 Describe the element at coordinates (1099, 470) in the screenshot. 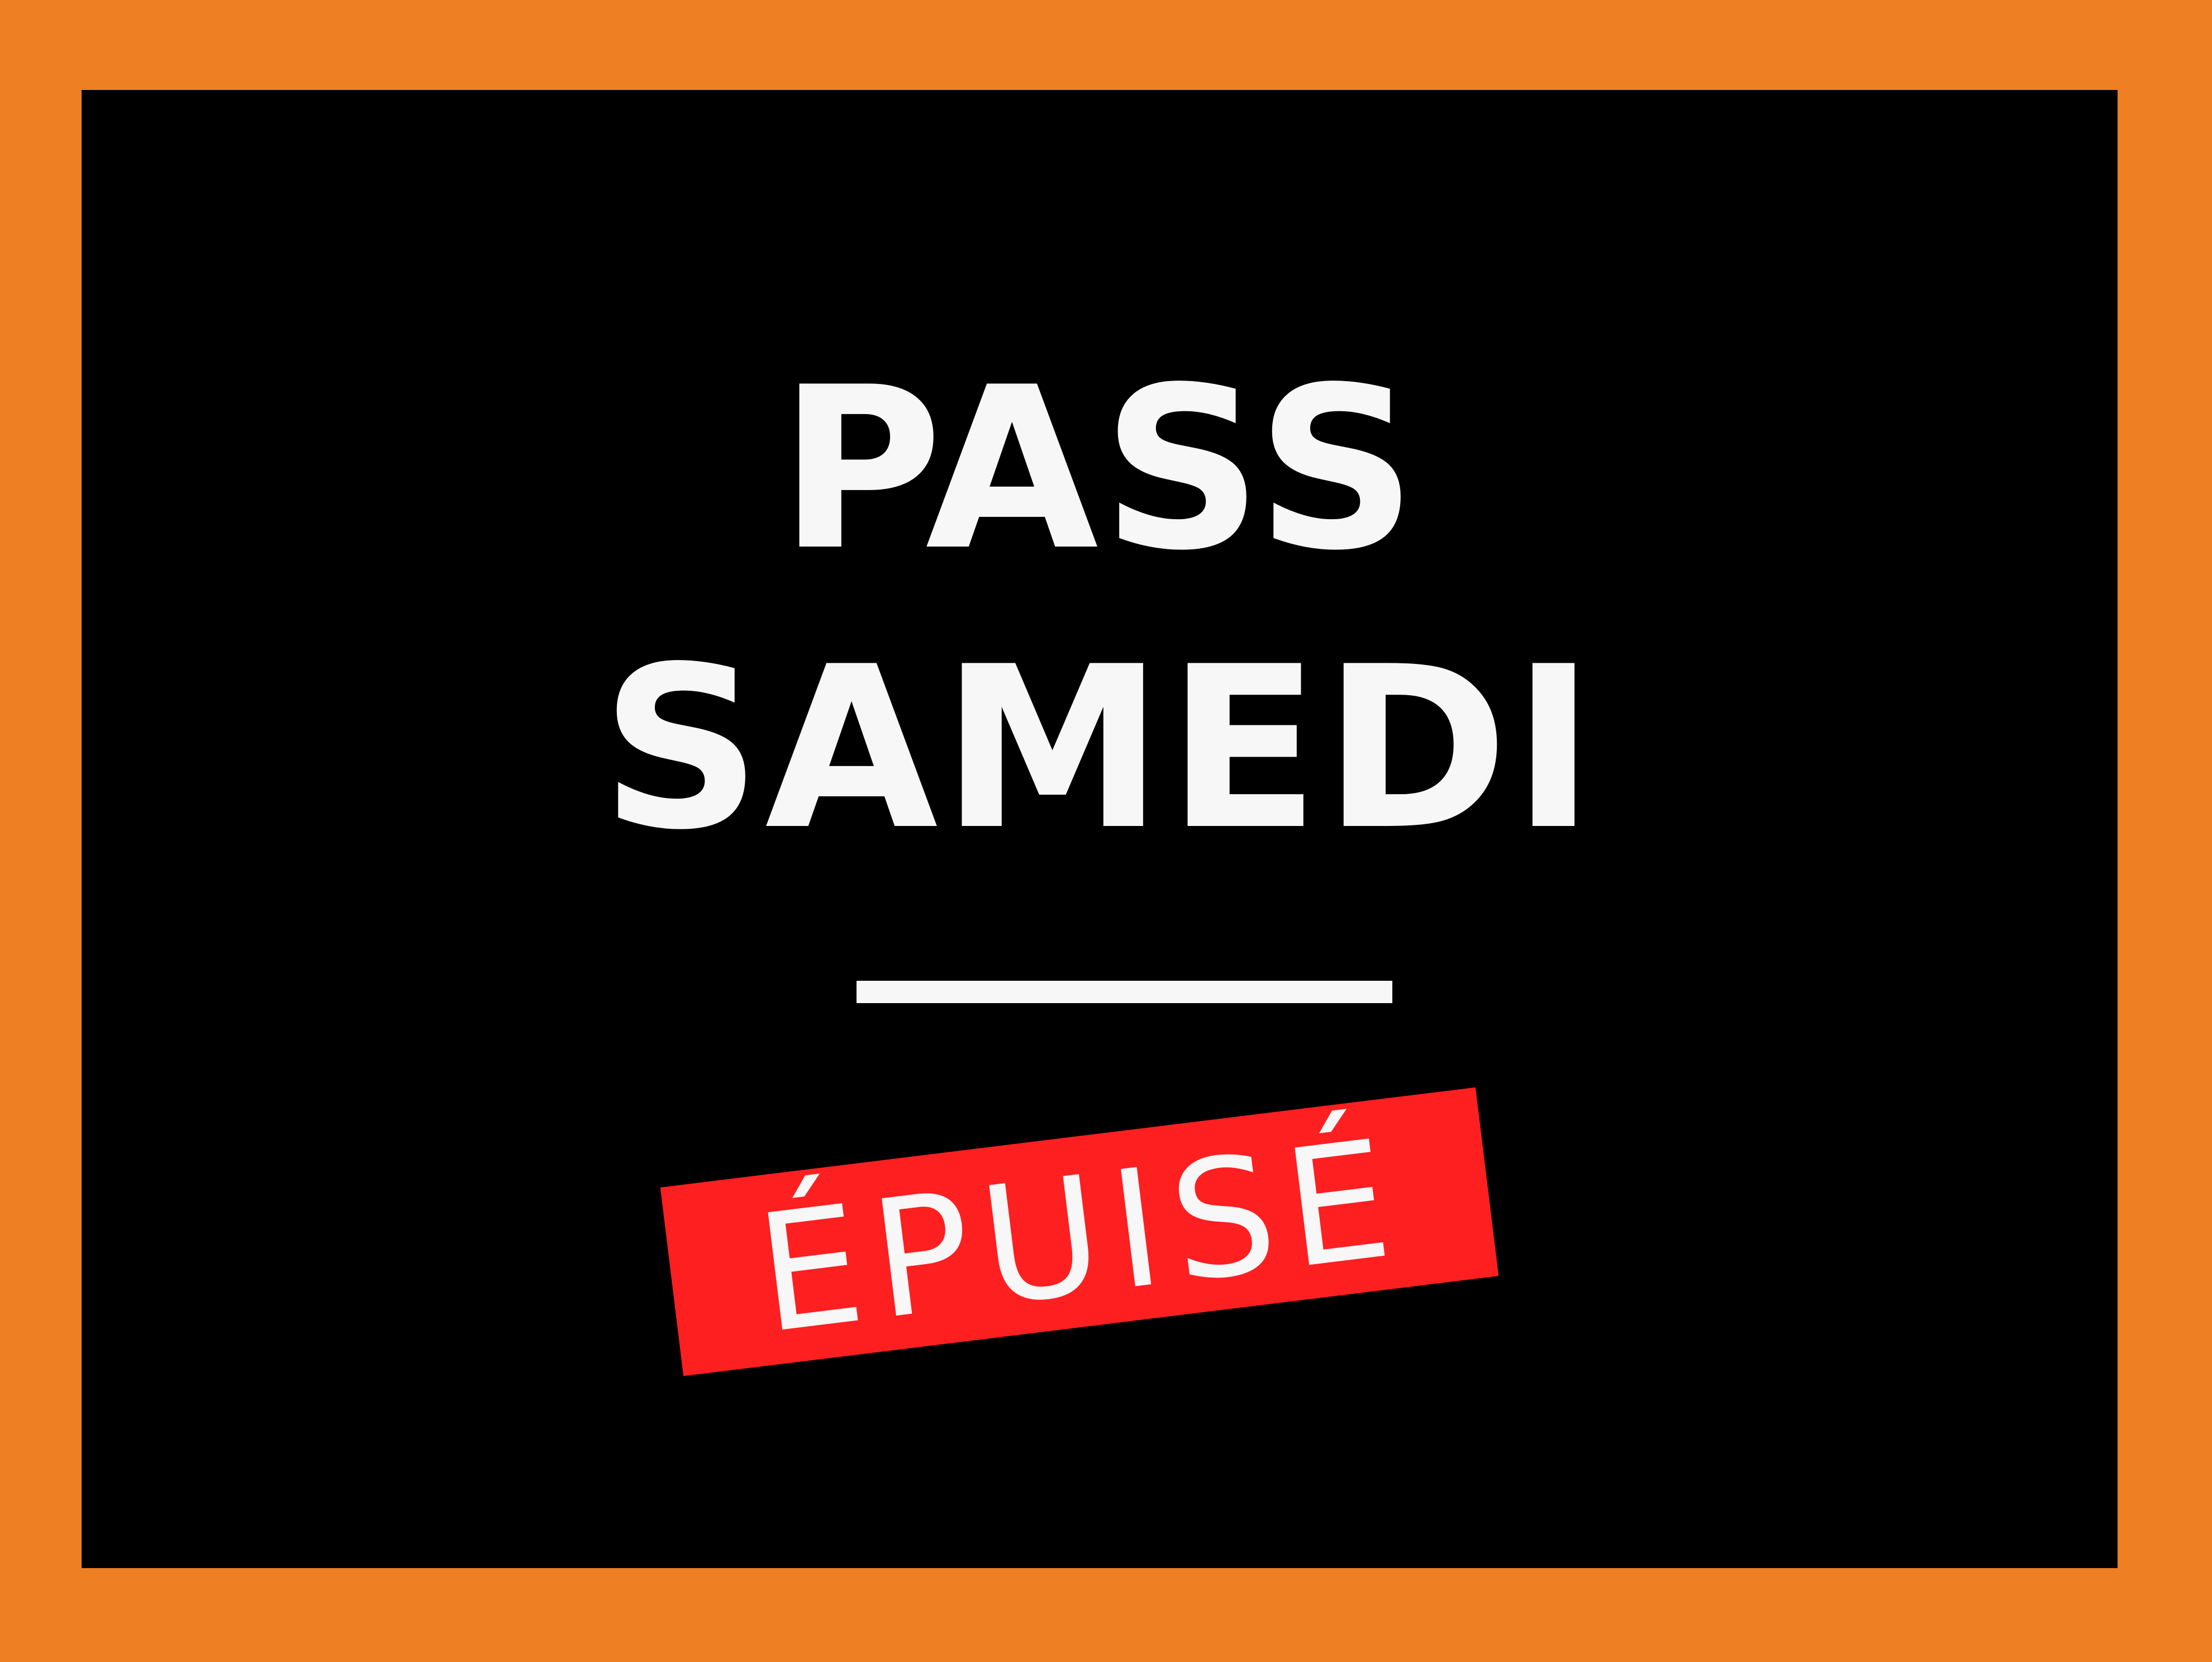

I see `title-line-1: PASS` at that location.